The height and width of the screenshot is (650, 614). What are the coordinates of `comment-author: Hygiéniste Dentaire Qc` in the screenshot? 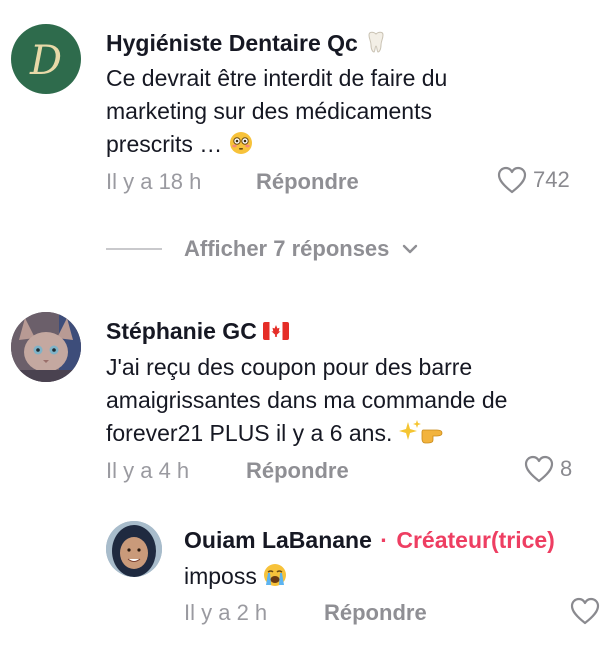 It's located at (247, 43).